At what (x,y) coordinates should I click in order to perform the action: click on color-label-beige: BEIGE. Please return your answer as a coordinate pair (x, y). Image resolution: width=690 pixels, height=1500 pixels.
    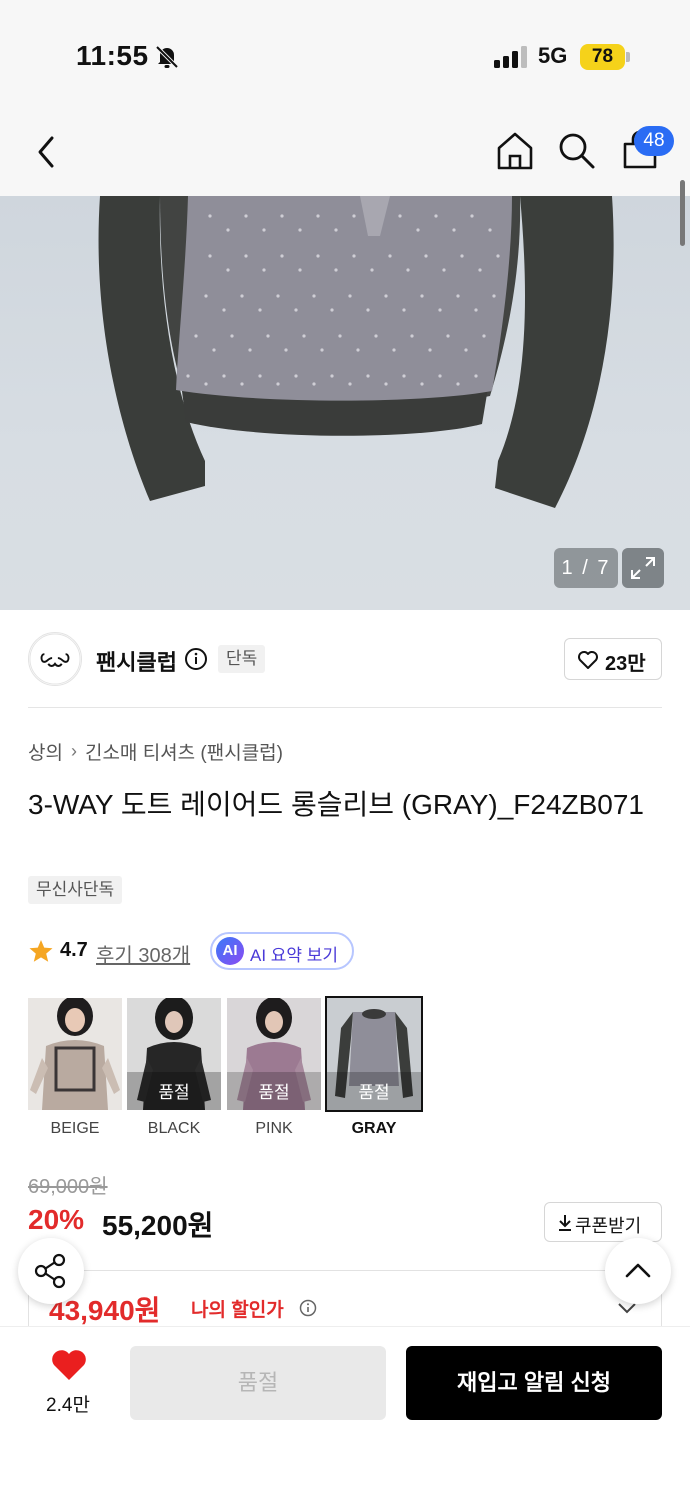
    Looking at the image, I should click on (75, 1128).